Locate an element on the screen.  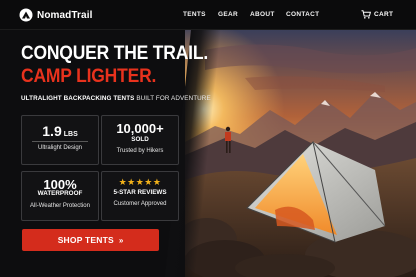
shop-tents-button: SHOP TENTS » is located at coordinates (90, 240).